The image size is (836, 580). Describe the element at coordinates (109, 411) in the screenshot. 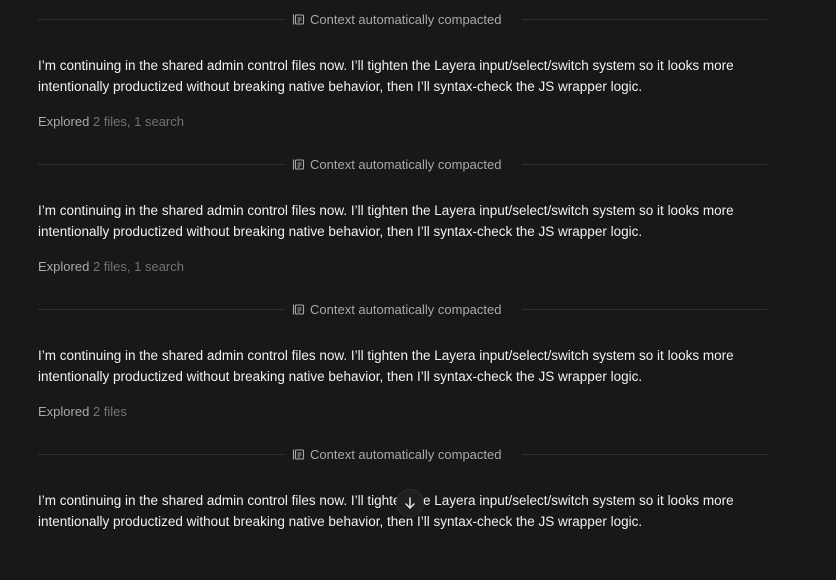

I see `explored-detail: 2 files` at that location.